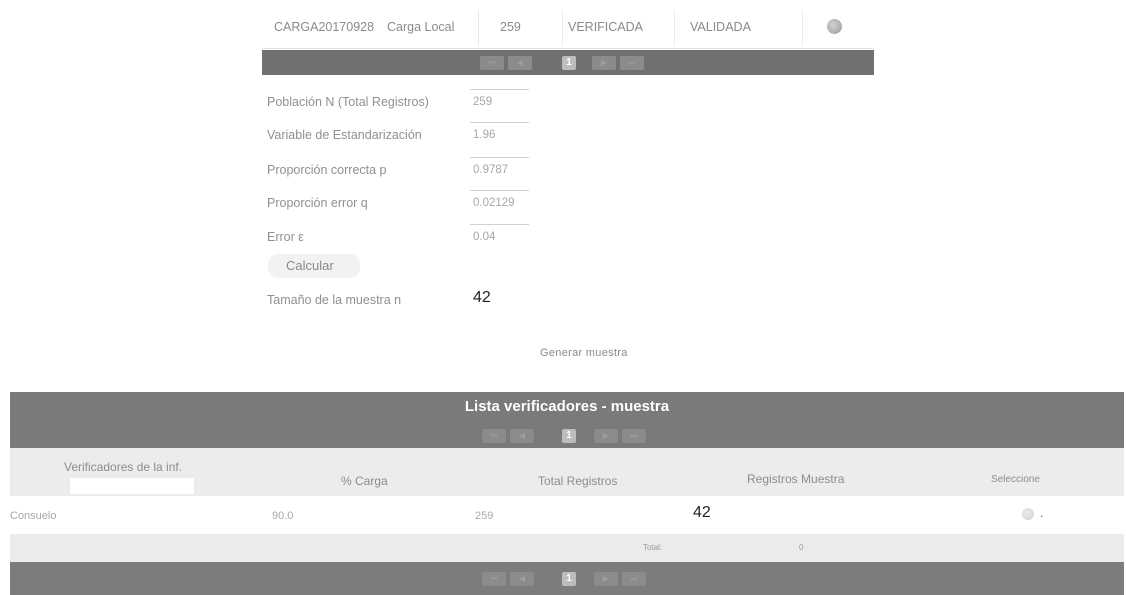 The height and width of the screenshot is (595, 1126). I want to click on list-pager-current-page: 1, so click(569, 436).